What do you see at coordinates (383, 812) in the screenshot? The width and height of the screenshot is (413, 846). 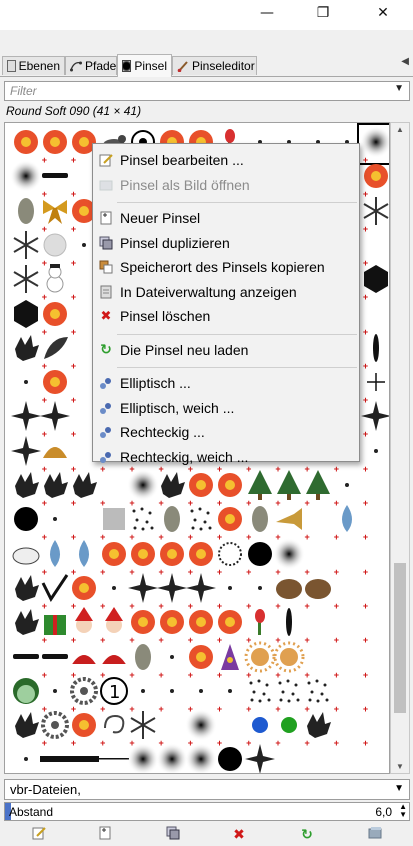 I see `spacing-value: 6,0` at bounding box center [383, 812].